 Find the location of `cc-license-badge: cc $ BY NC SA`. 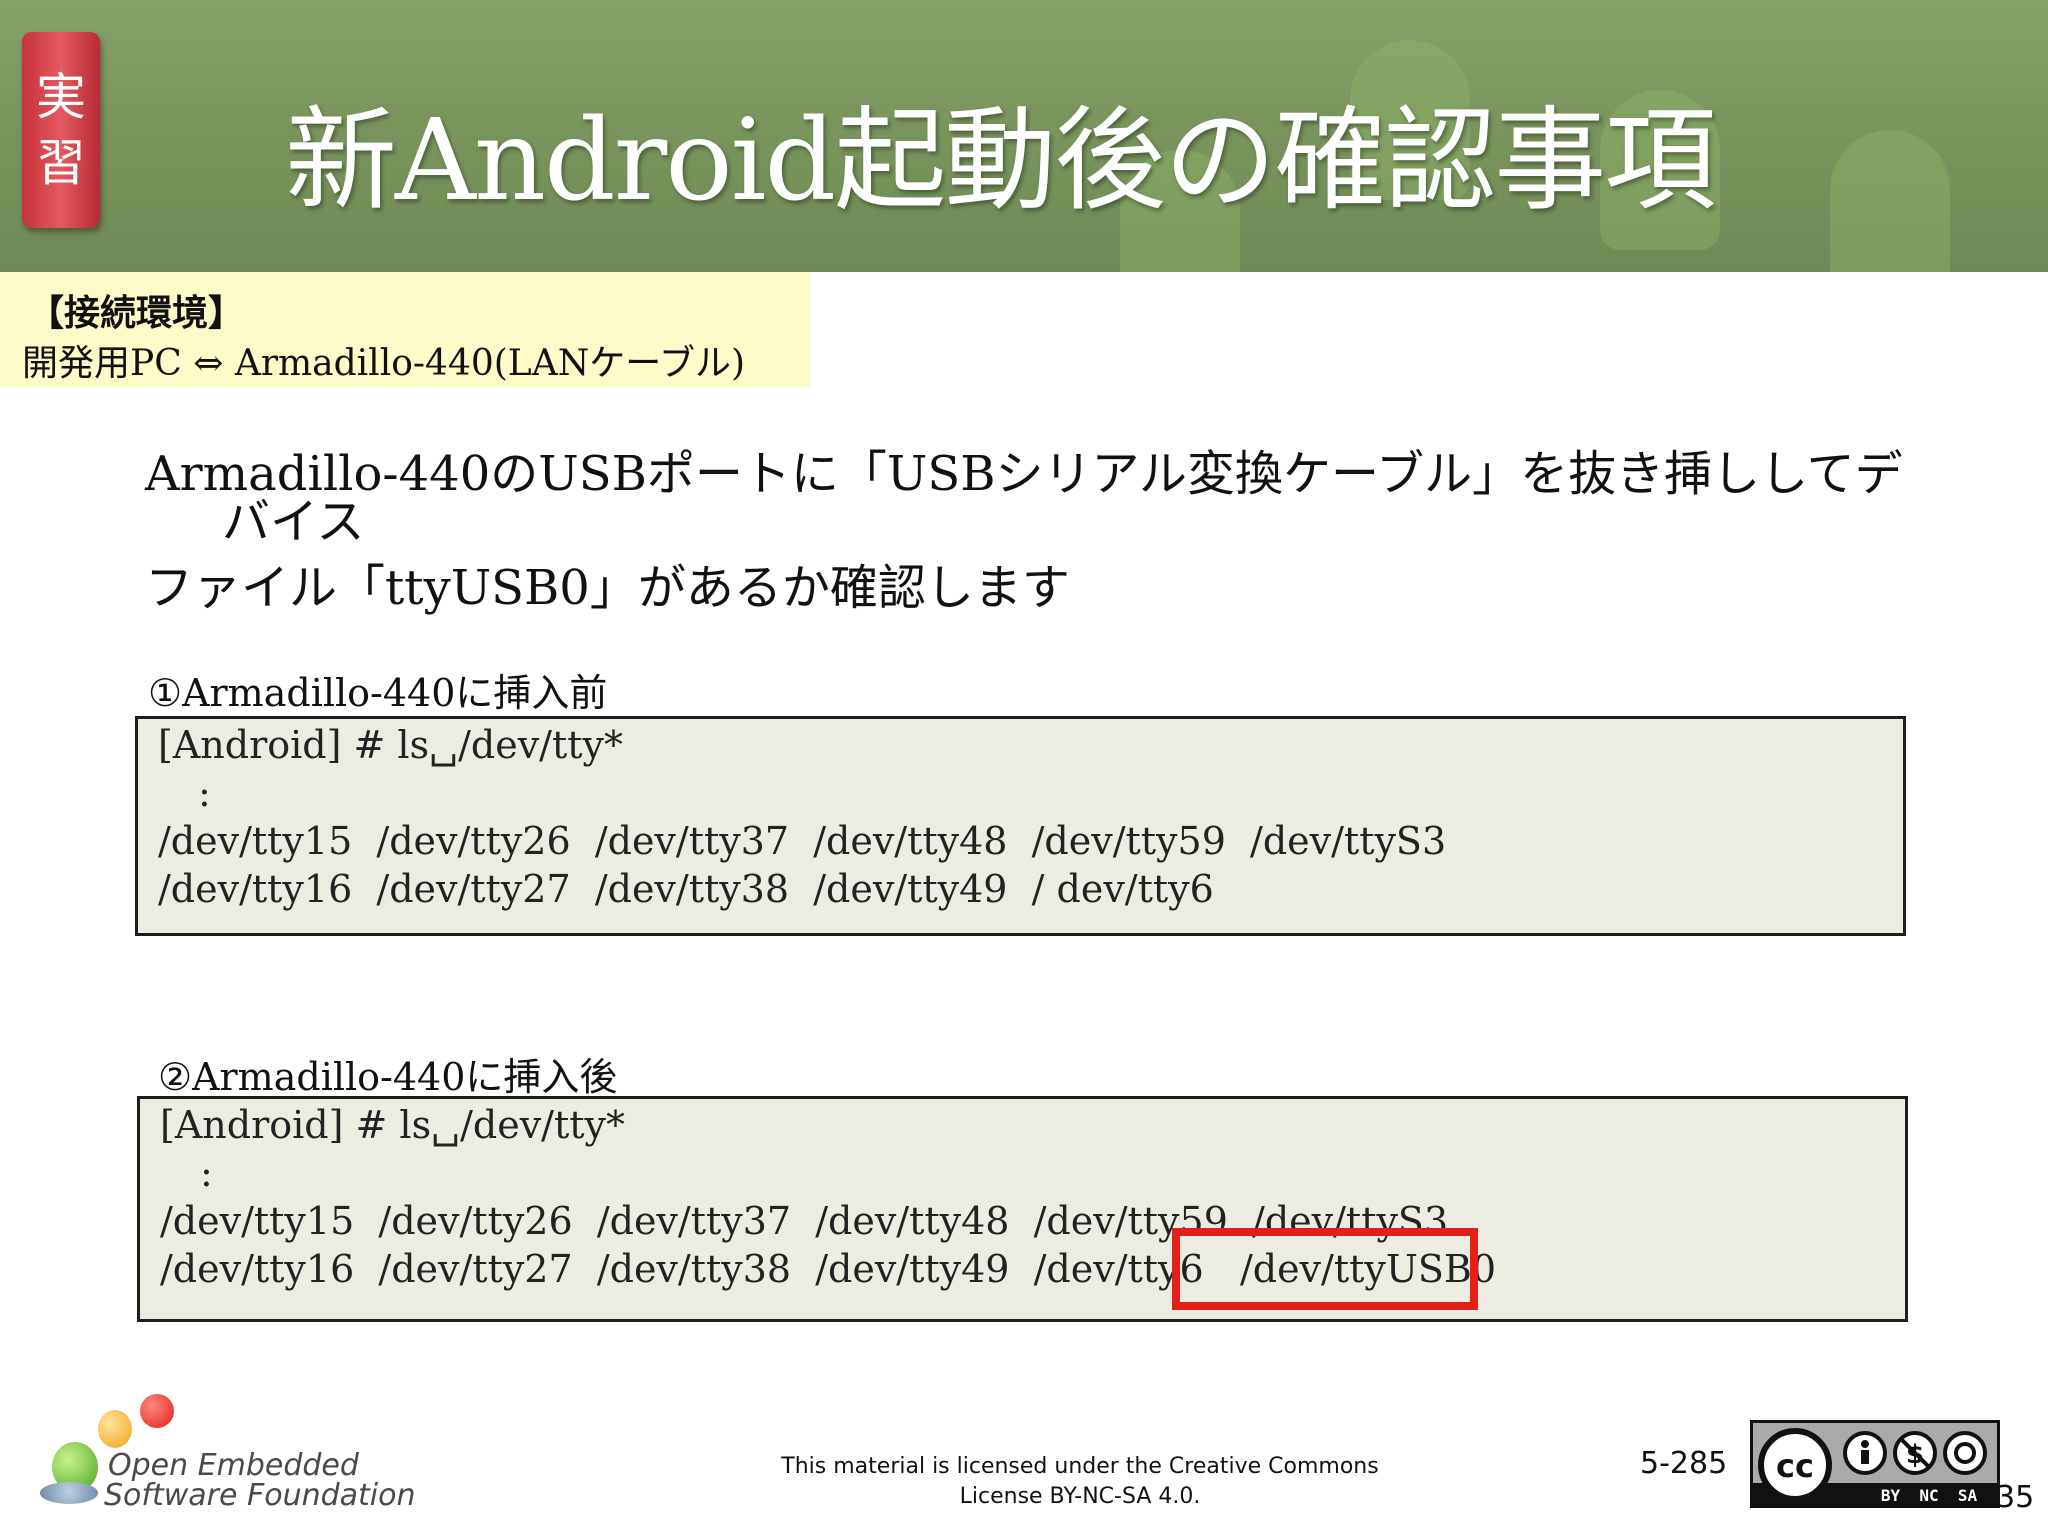

cc-license-badge: cc $ BY NC SA is located at coordinates (1875, 1464).